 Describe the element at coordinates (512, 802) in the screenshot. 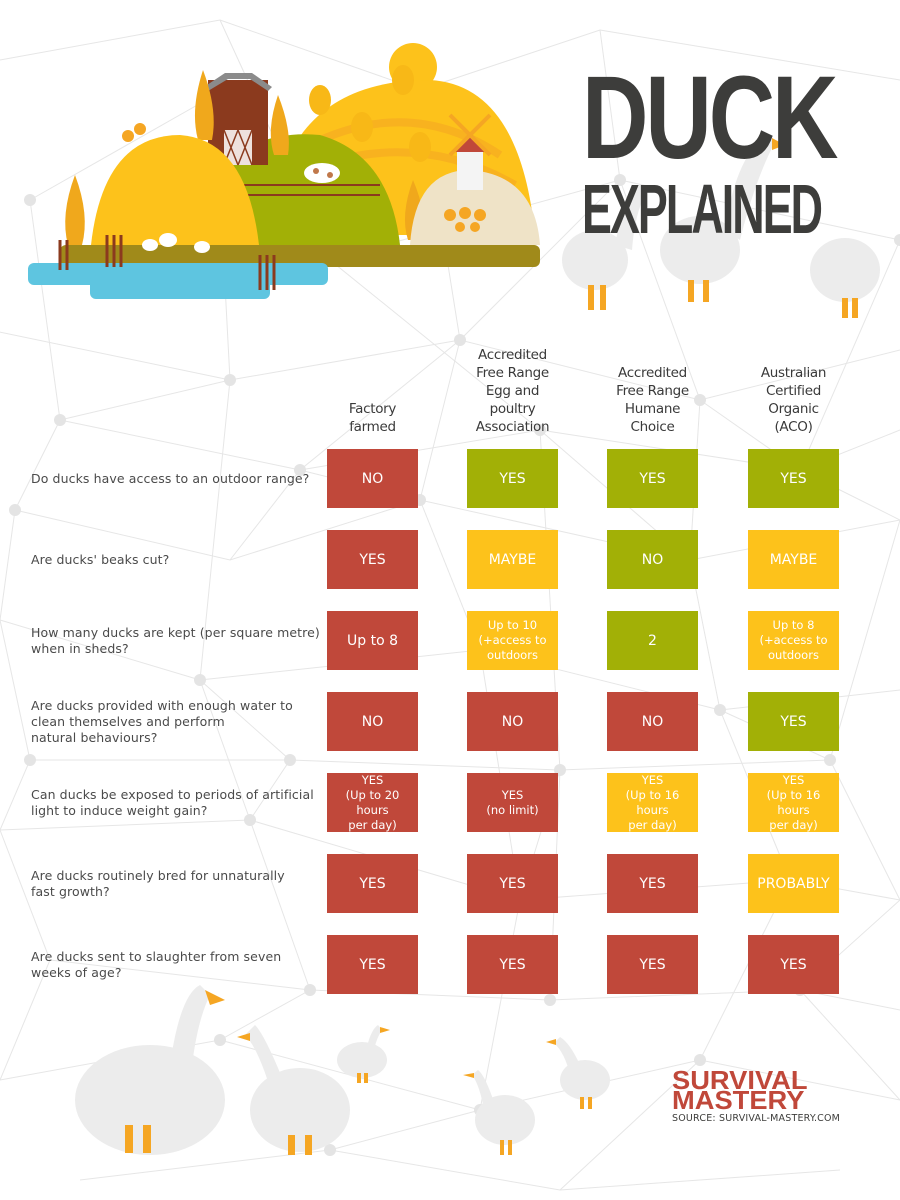

I see `answer-cell-bad: YES (no limit)` at that location.